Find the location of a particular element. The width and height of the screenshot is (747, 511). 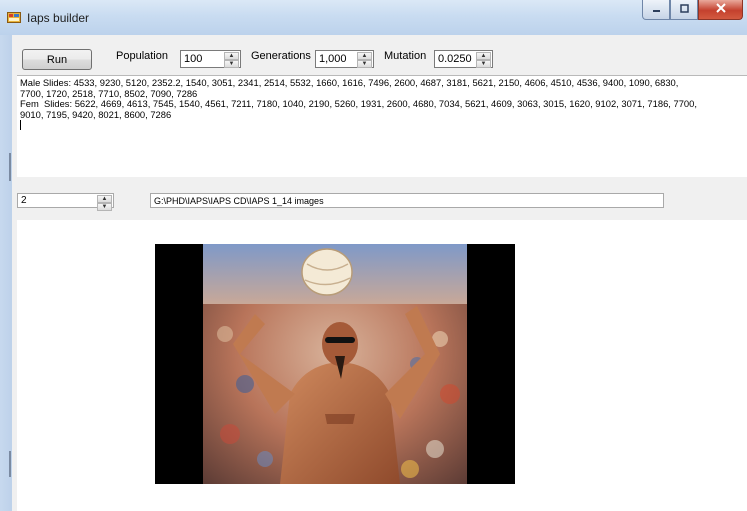

close-button is located at coordinates (720, 10).